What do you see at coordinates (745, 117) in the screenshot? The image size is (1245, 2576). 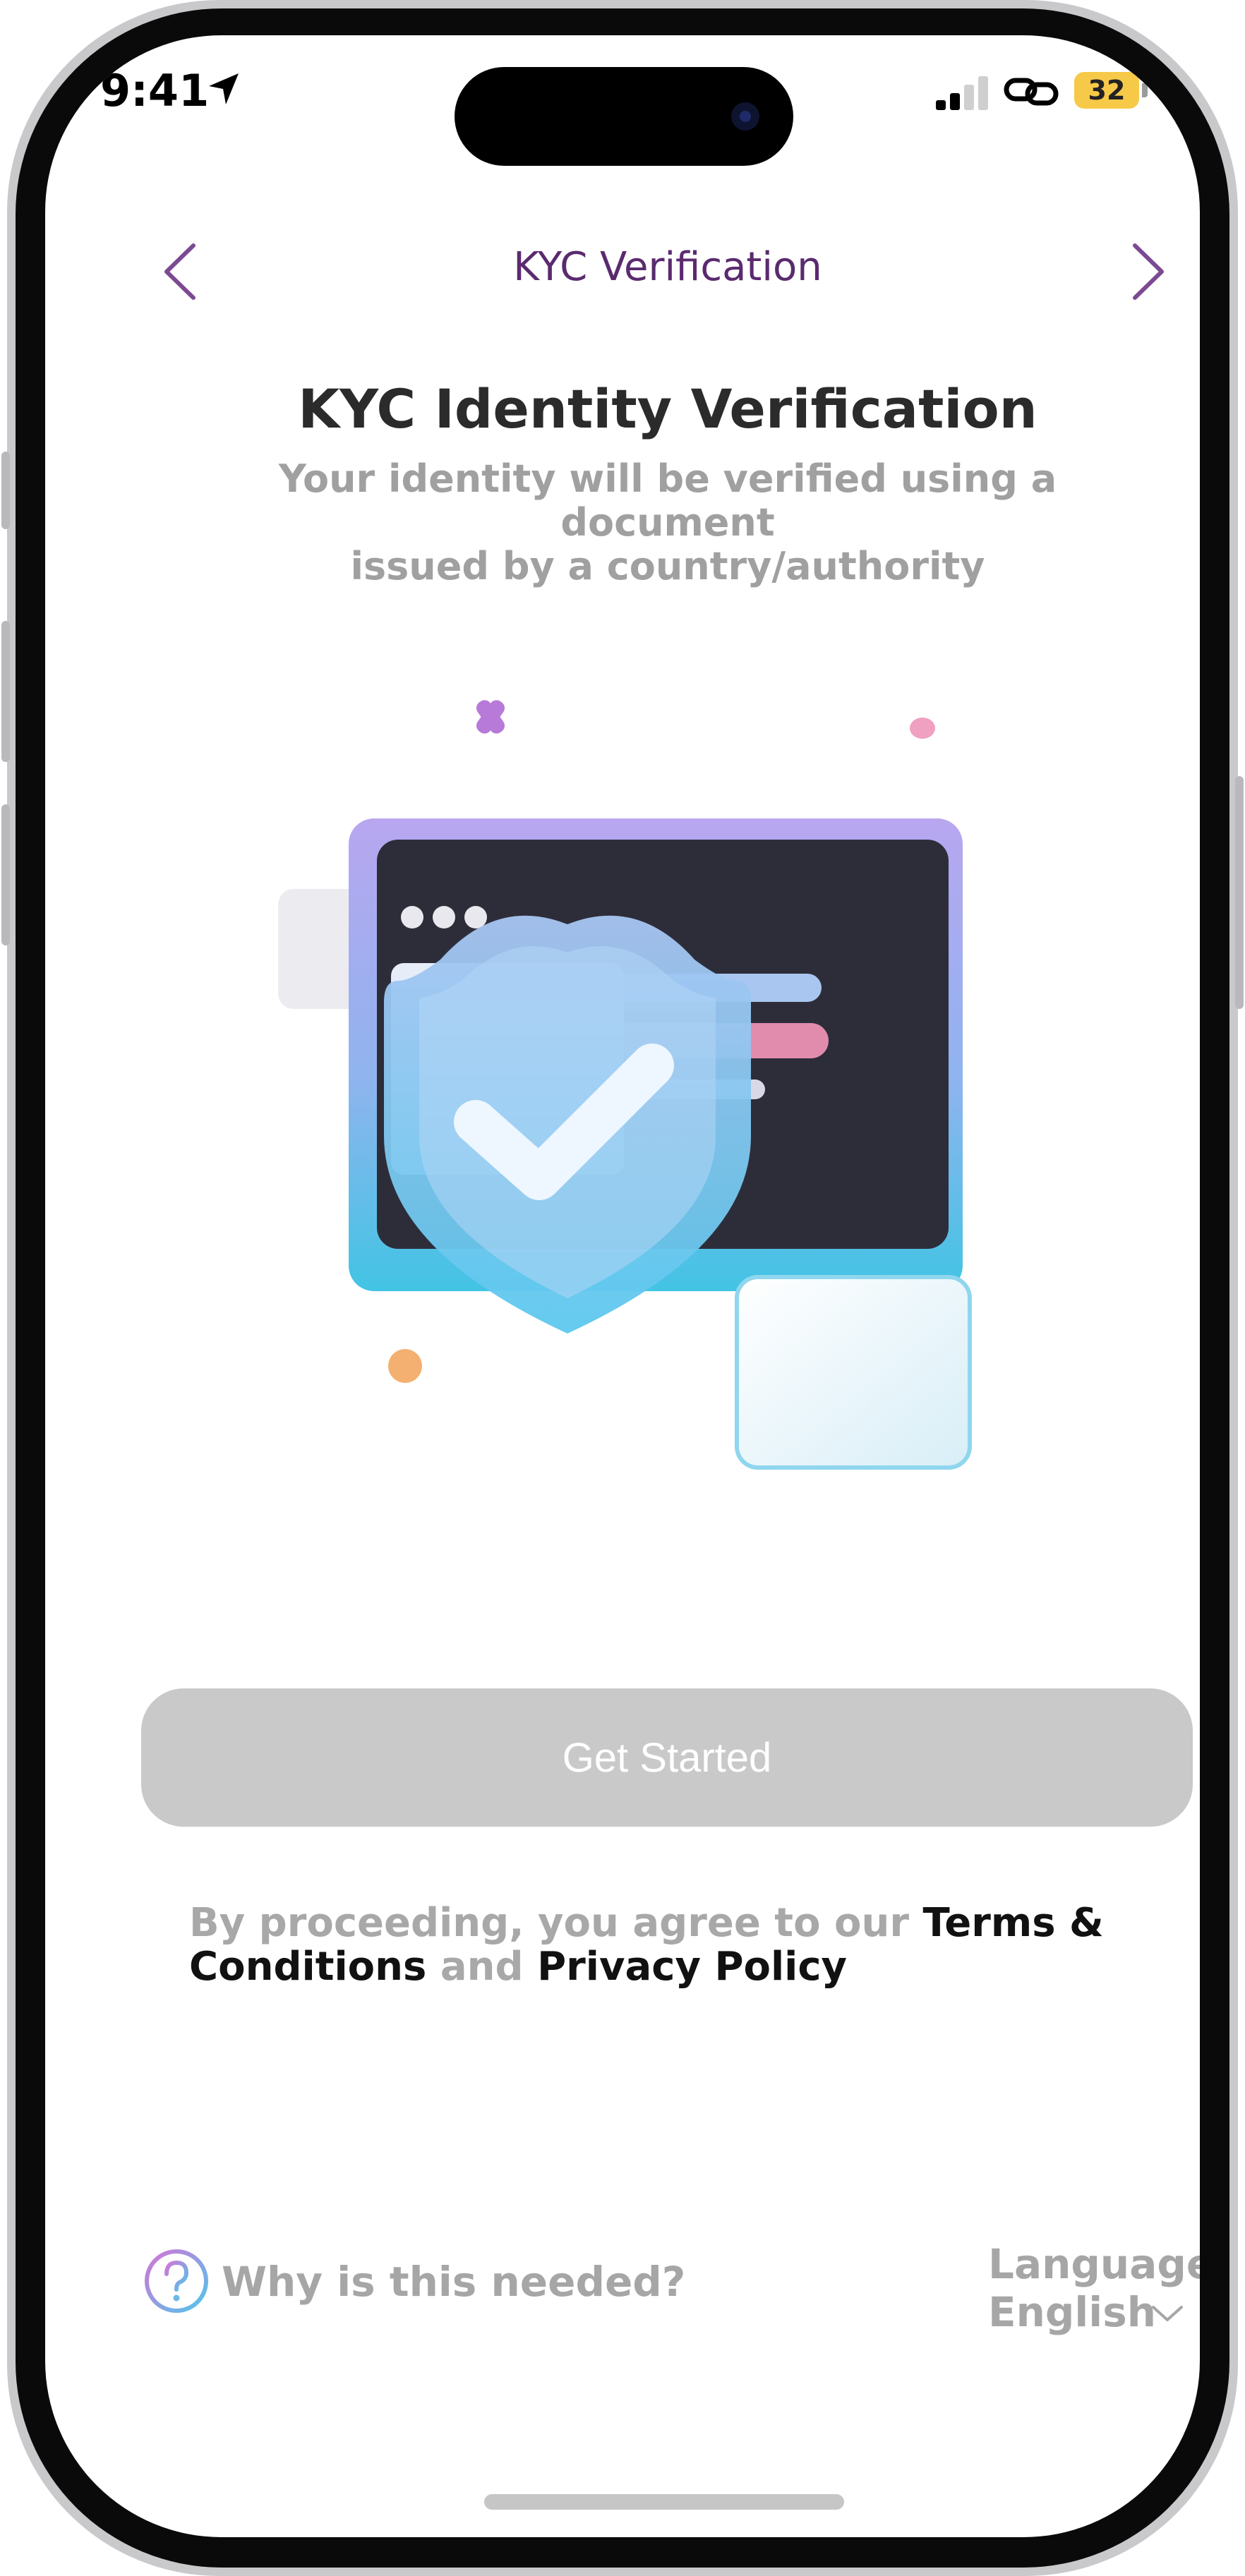 I see `front-camera` at bounding box center [745, 117].